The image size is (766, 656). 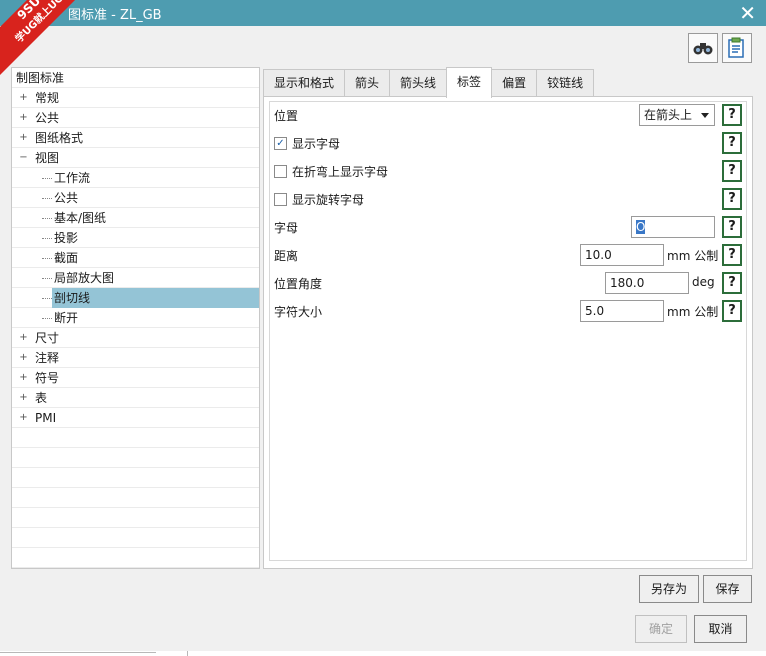 What do you see at coordinates (40, 78) in the screenshot?
I see `tree-root-label: 制图标准` at bounding box center [40, 78].